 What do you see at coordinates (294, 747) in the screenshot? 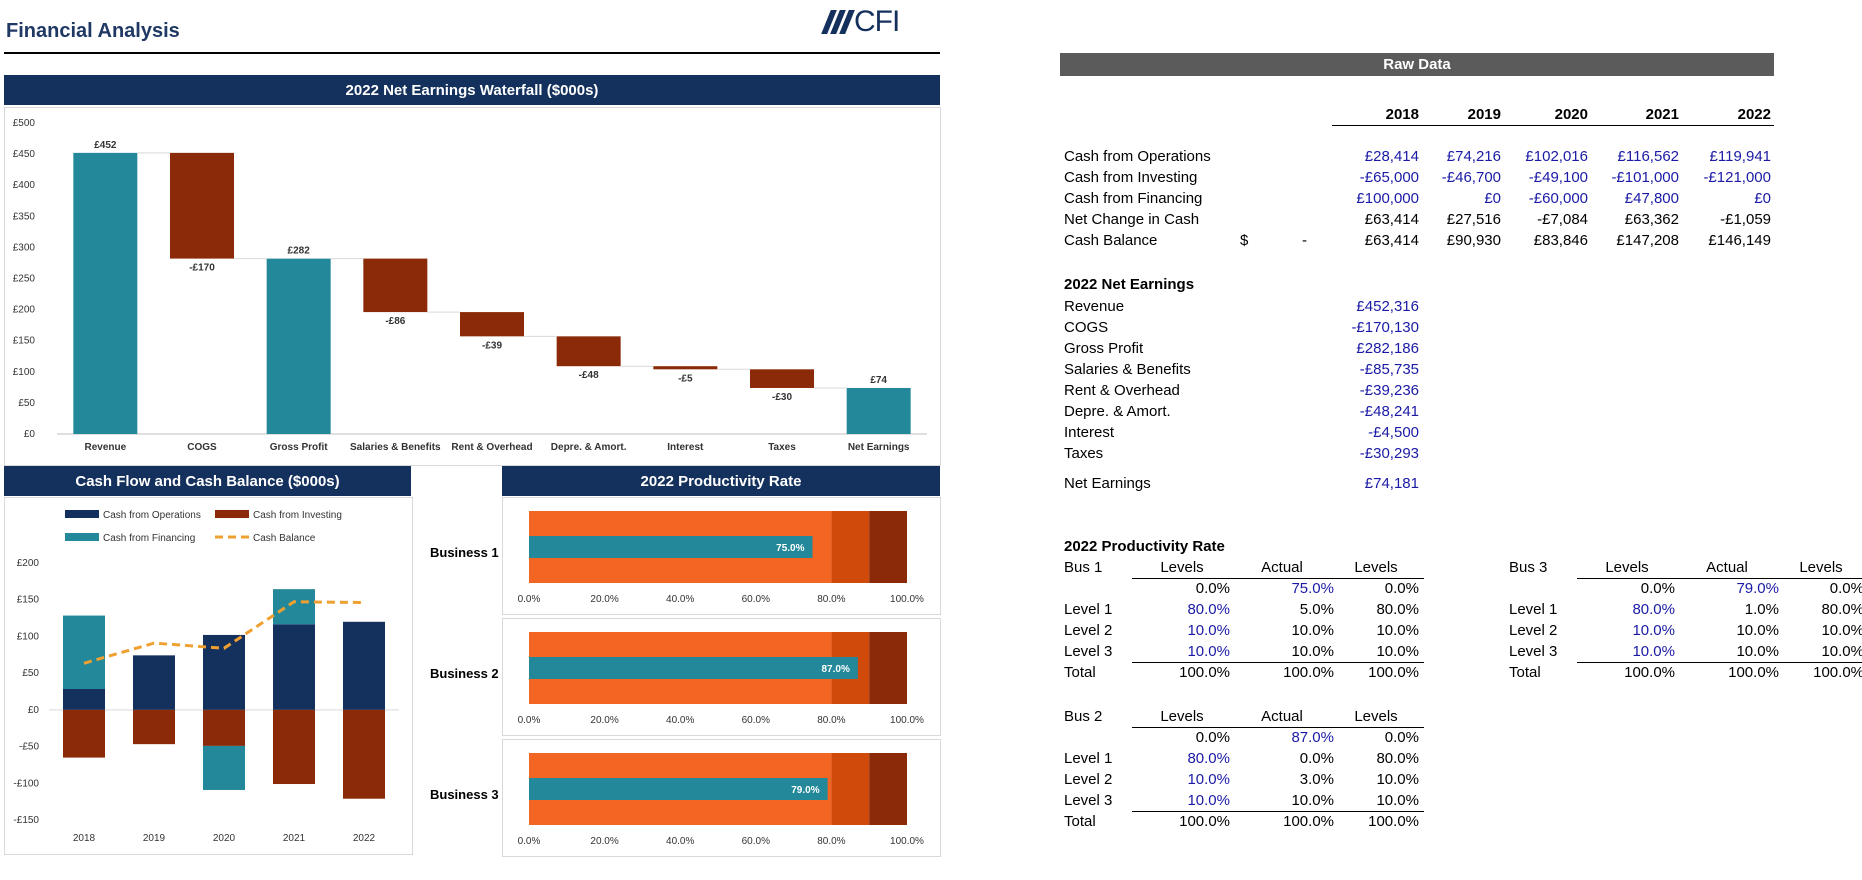
I see `cashflow-bar` at bounding box center [294, 747].